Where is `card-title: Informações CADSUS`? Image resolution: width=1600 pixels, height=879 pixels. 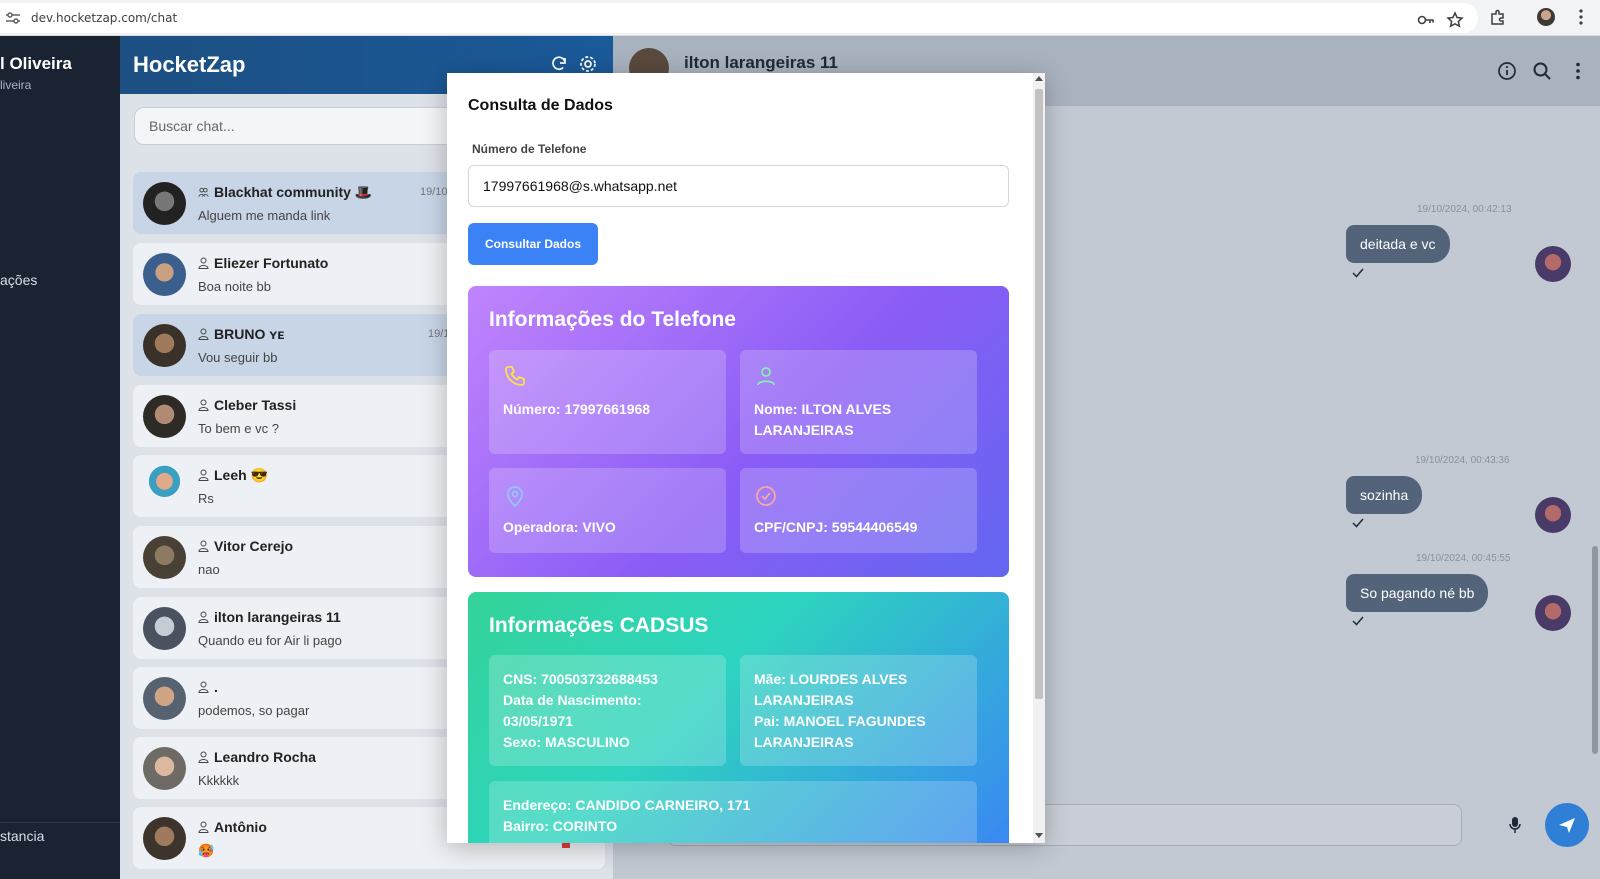 card-title: Informações CADSUS is located at coordinates (599, 625).